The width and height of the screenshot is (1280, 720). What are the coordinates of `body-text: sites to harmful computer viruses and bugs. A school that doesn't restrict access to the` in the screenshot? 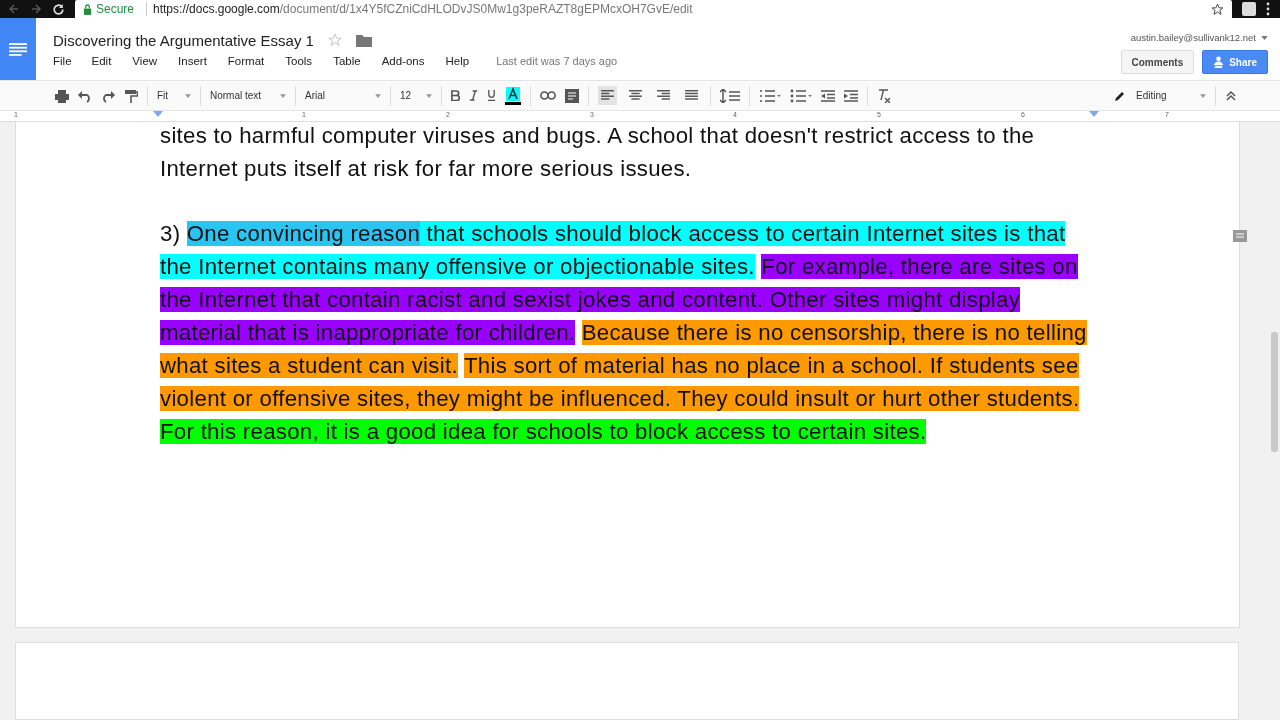 It's located at (598, 136).